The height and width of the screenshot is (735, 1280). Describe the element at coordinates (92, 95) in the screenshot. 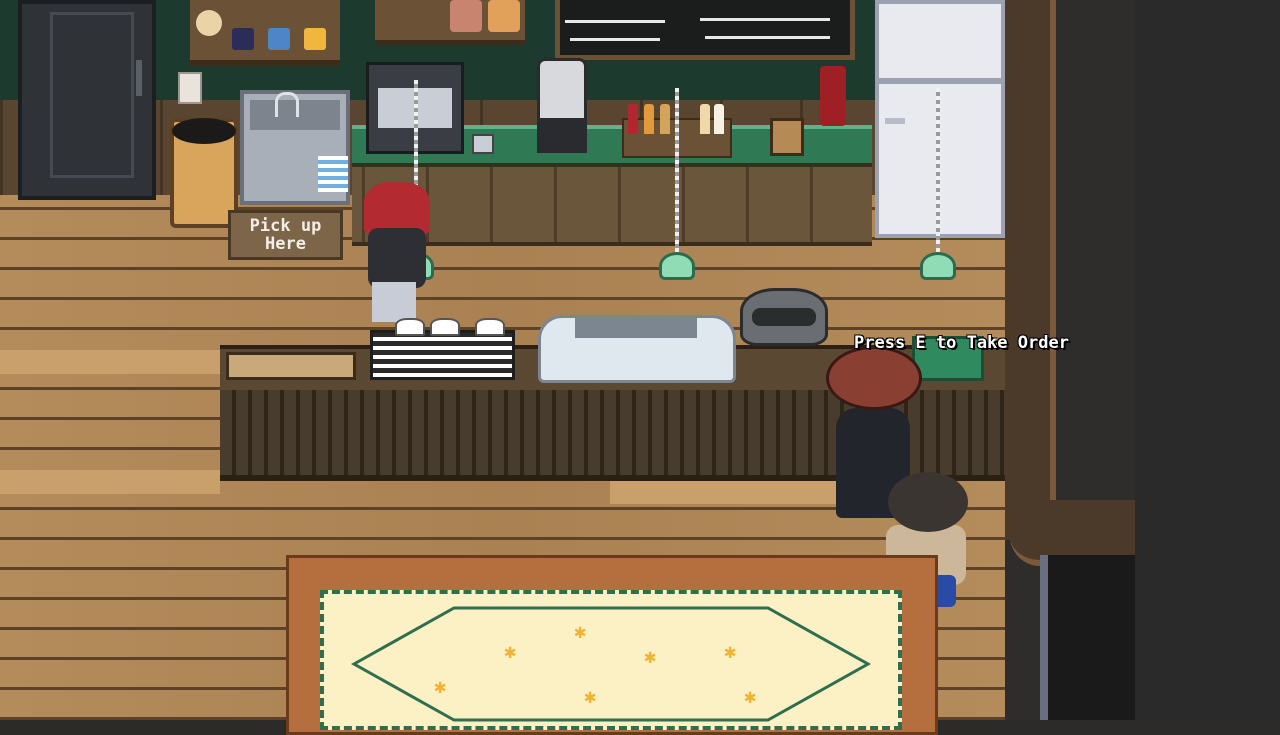

I see `door-inset` at that location.